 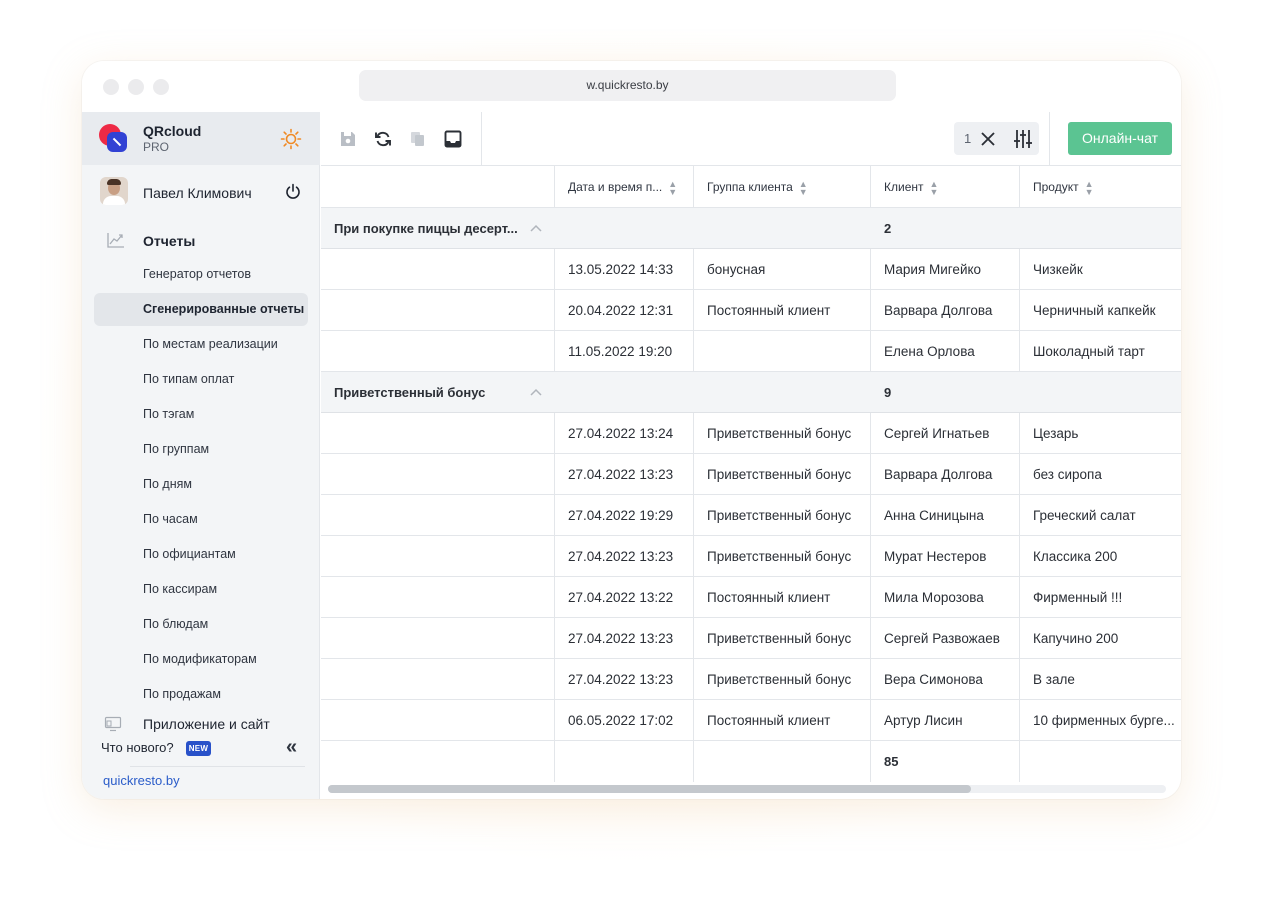 I want to click on horizontal-scrollbar, so click(x=747, y=789).